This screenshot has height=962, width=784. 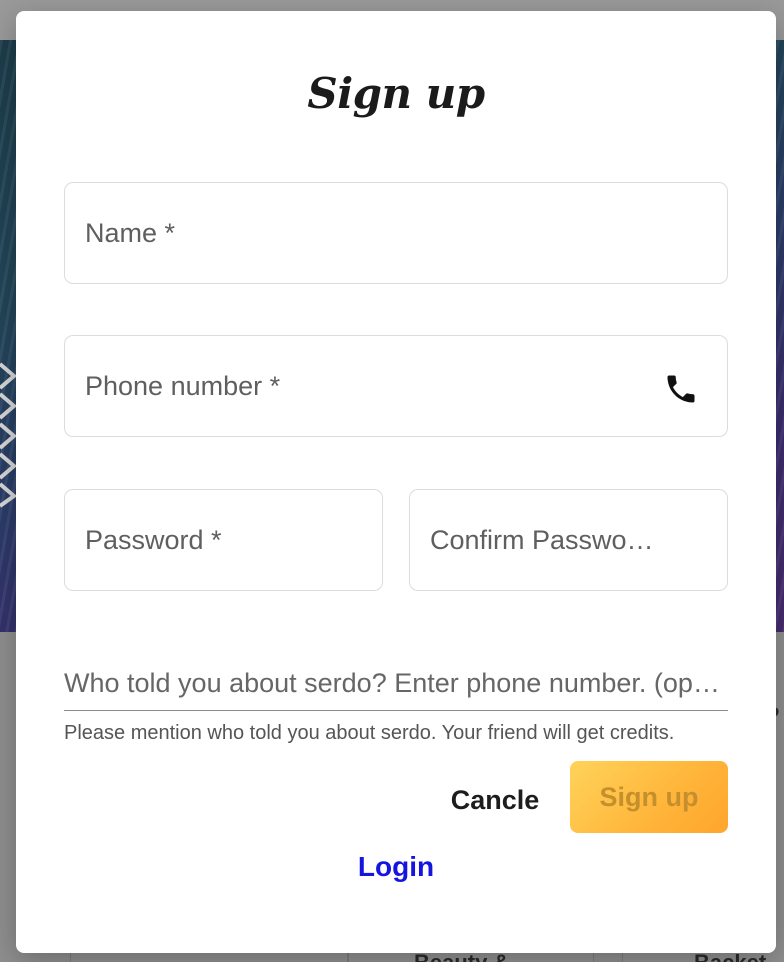 I want to click on confirm-password-input, so click(x=568, y=540).